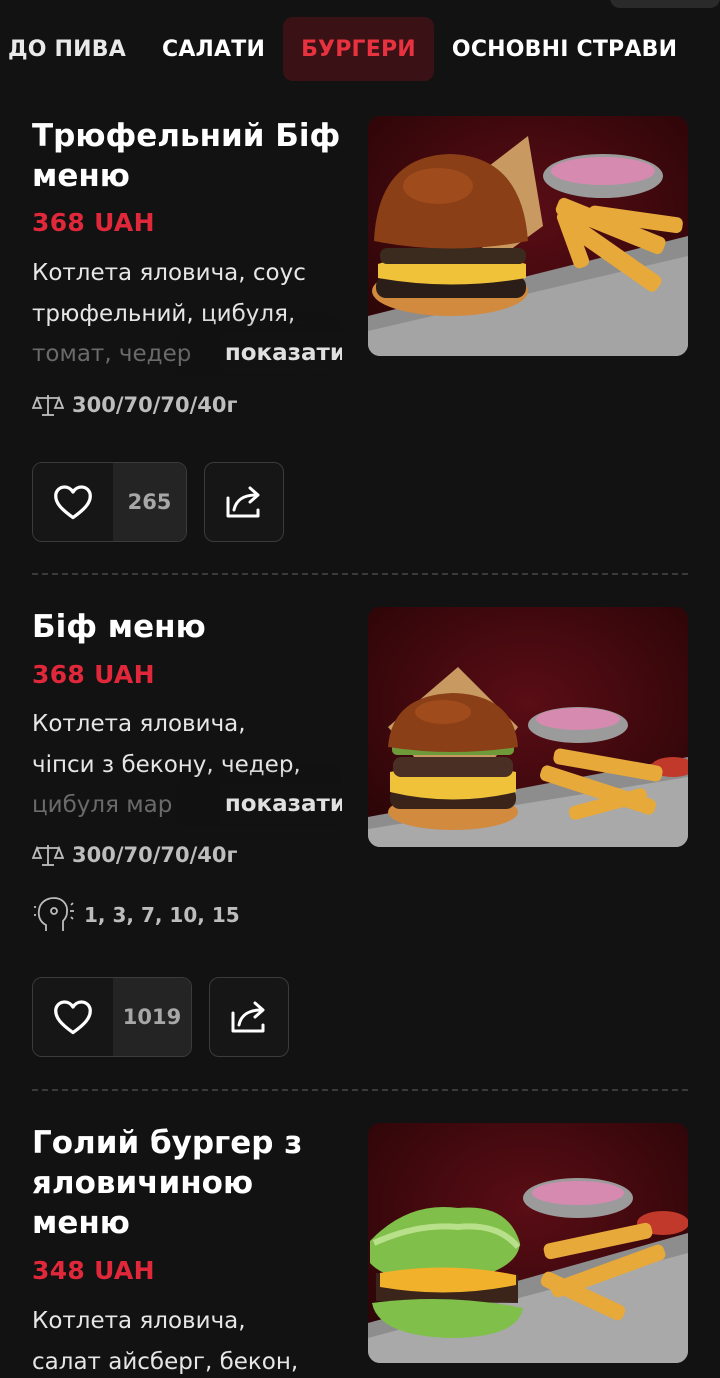  What do you see at coordinates (169, 273) in the screenshot?
I see `description-line: Котлета яловича, соус` at bounding box center [169, 273].